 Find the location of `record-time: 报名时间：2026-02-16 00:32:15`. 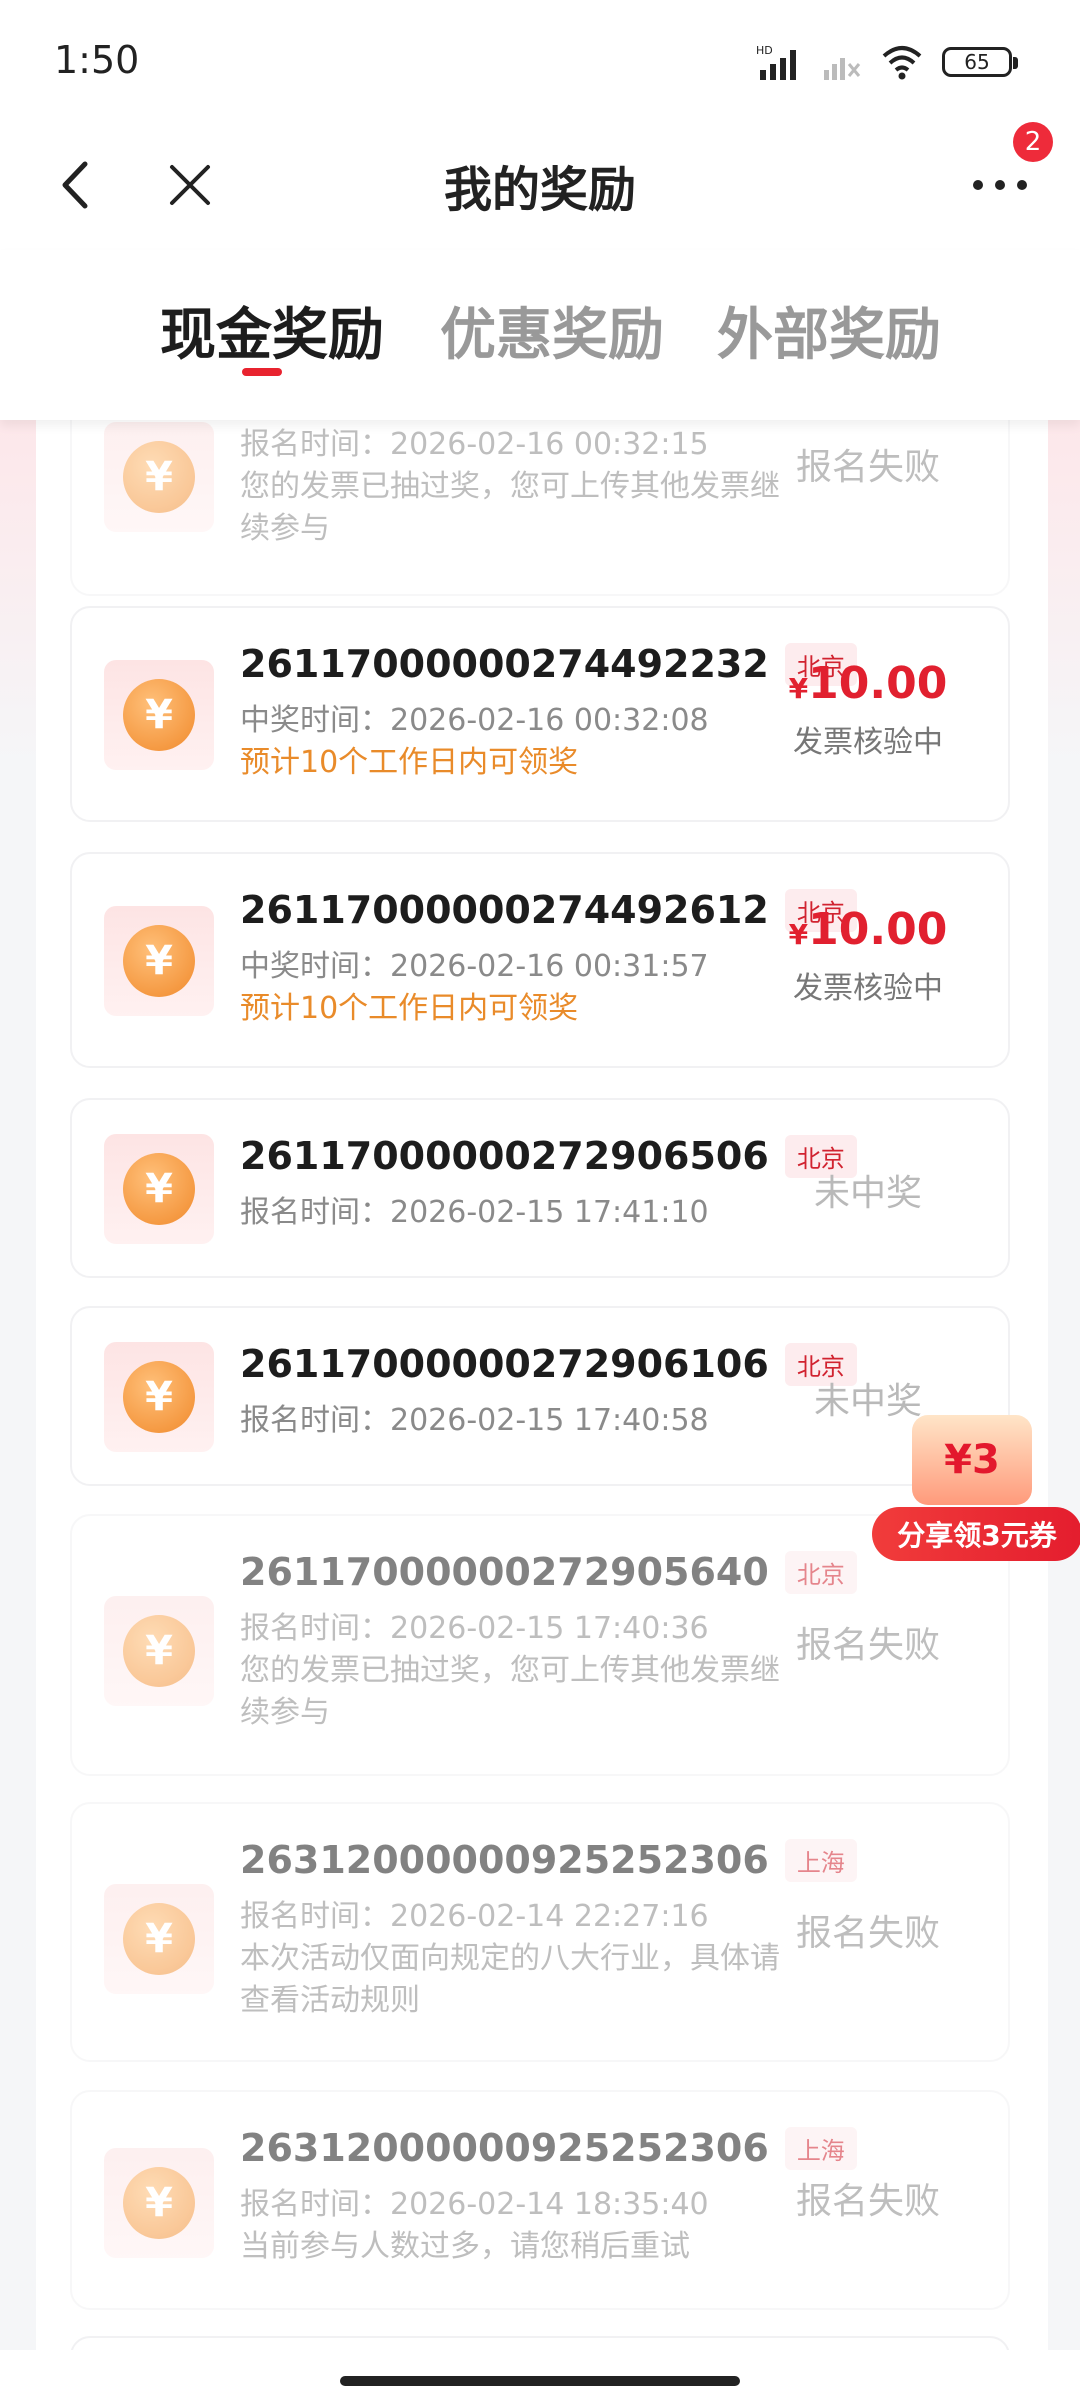

record-time: 报名时间：2026-02-16 00:32:15 is located at coordinates (474, 444).